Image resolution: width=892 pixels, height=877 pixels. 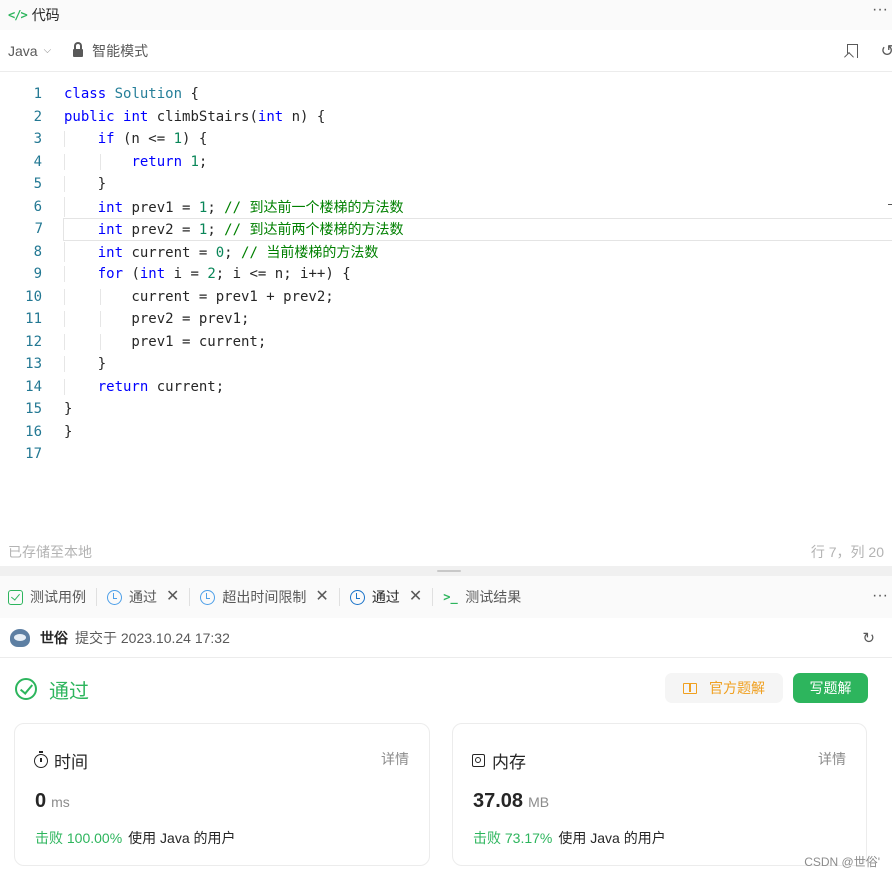 I want to click on write-solution-button: 写题解, so click(x=830, y=688).